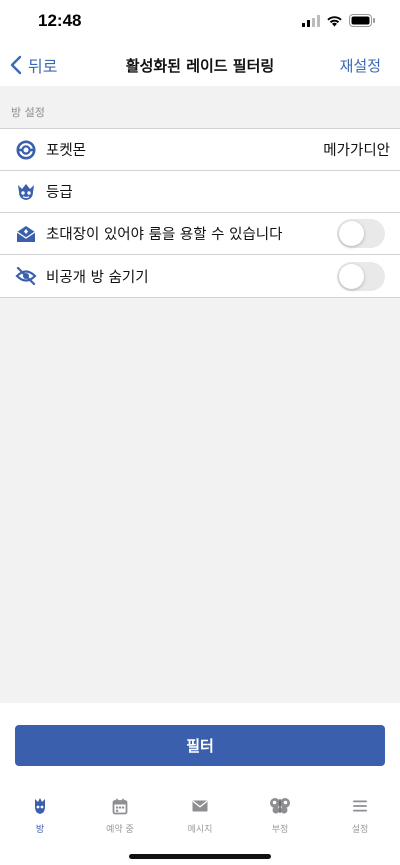  I want to click on invite-only-toggle, so click(361, 233).